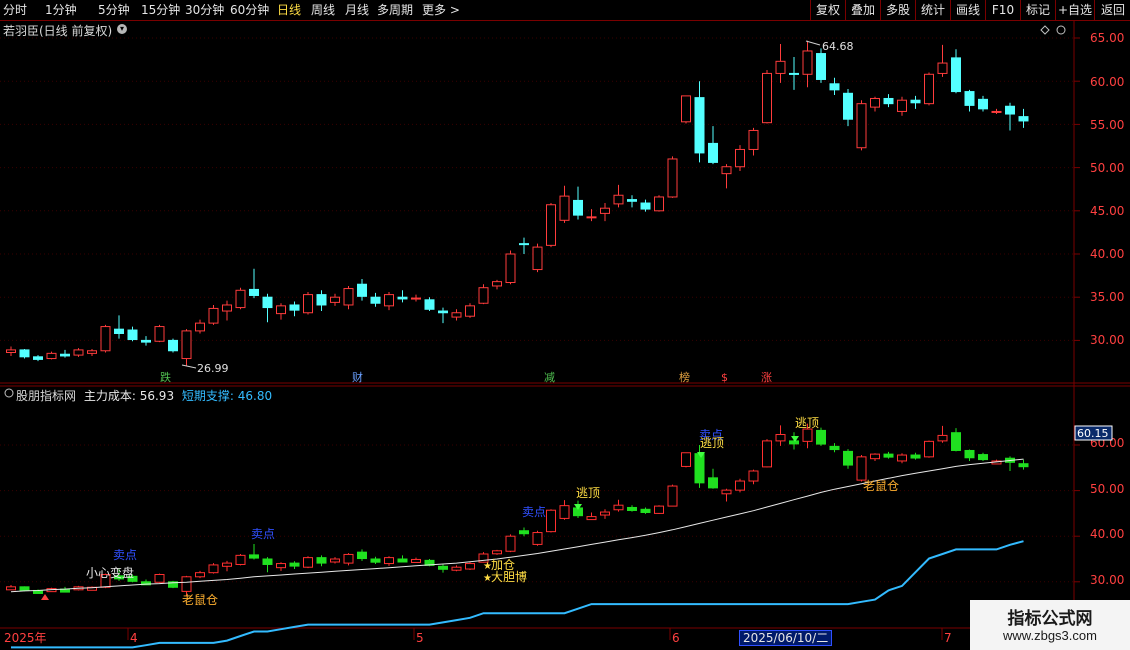  I want to click on circle-icon, so click(1061, 30).